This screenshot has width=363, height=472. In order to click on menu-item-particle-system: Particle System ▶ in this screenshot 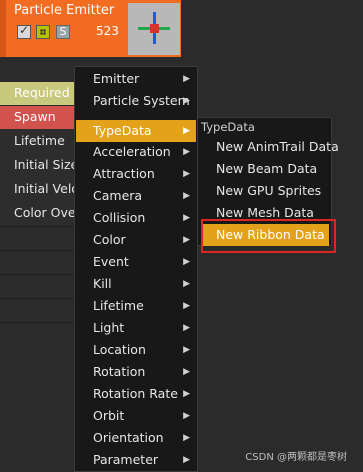, I will do `click(136, 101)`.